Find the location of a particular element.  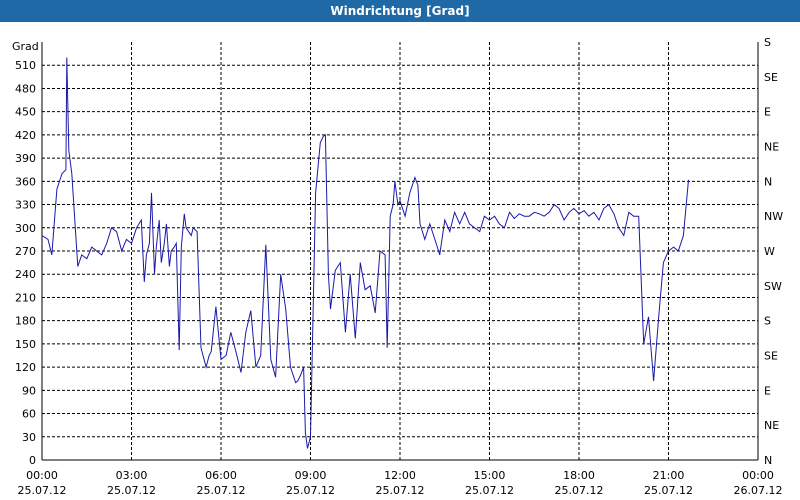

window-title: Windrichtung [Grad] is located at coordinates (400, 11).